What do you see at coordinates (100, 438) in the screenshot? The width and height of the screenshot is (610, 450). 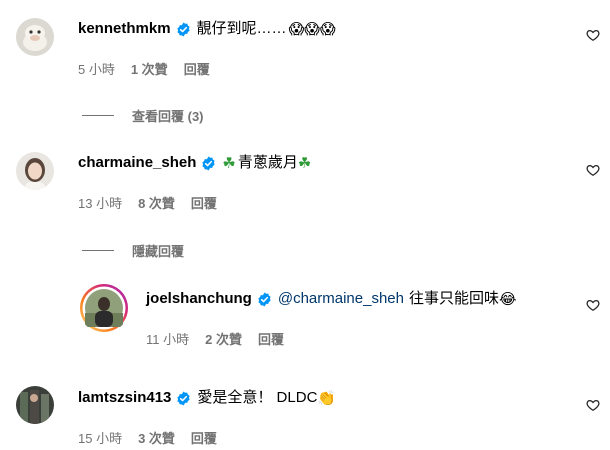 I see `comment-timestamp: 15 小時` at bounding box center [100, 438].